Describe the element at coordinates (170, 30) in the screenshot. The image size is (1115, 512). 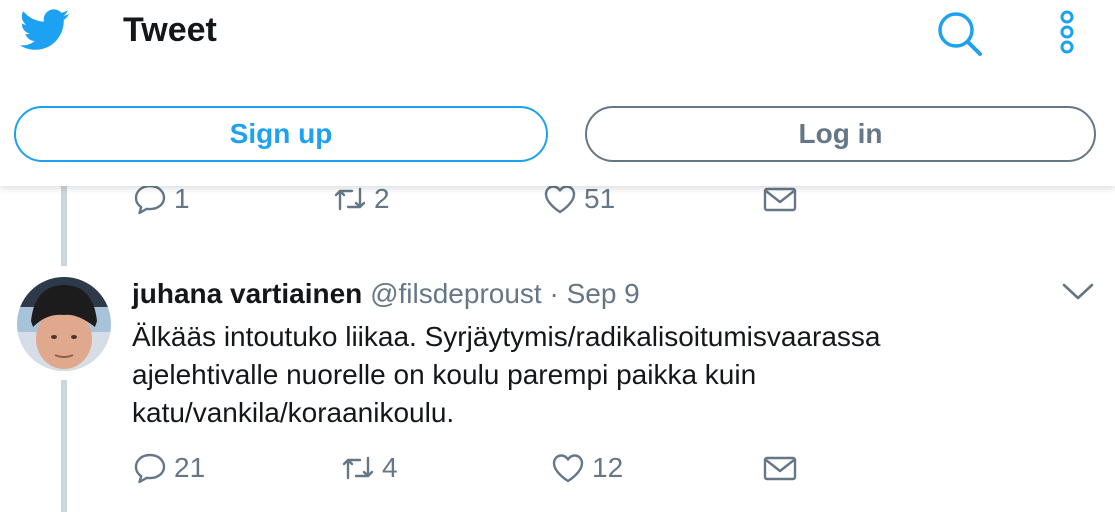
I see `page-title: Tweet` at that location.